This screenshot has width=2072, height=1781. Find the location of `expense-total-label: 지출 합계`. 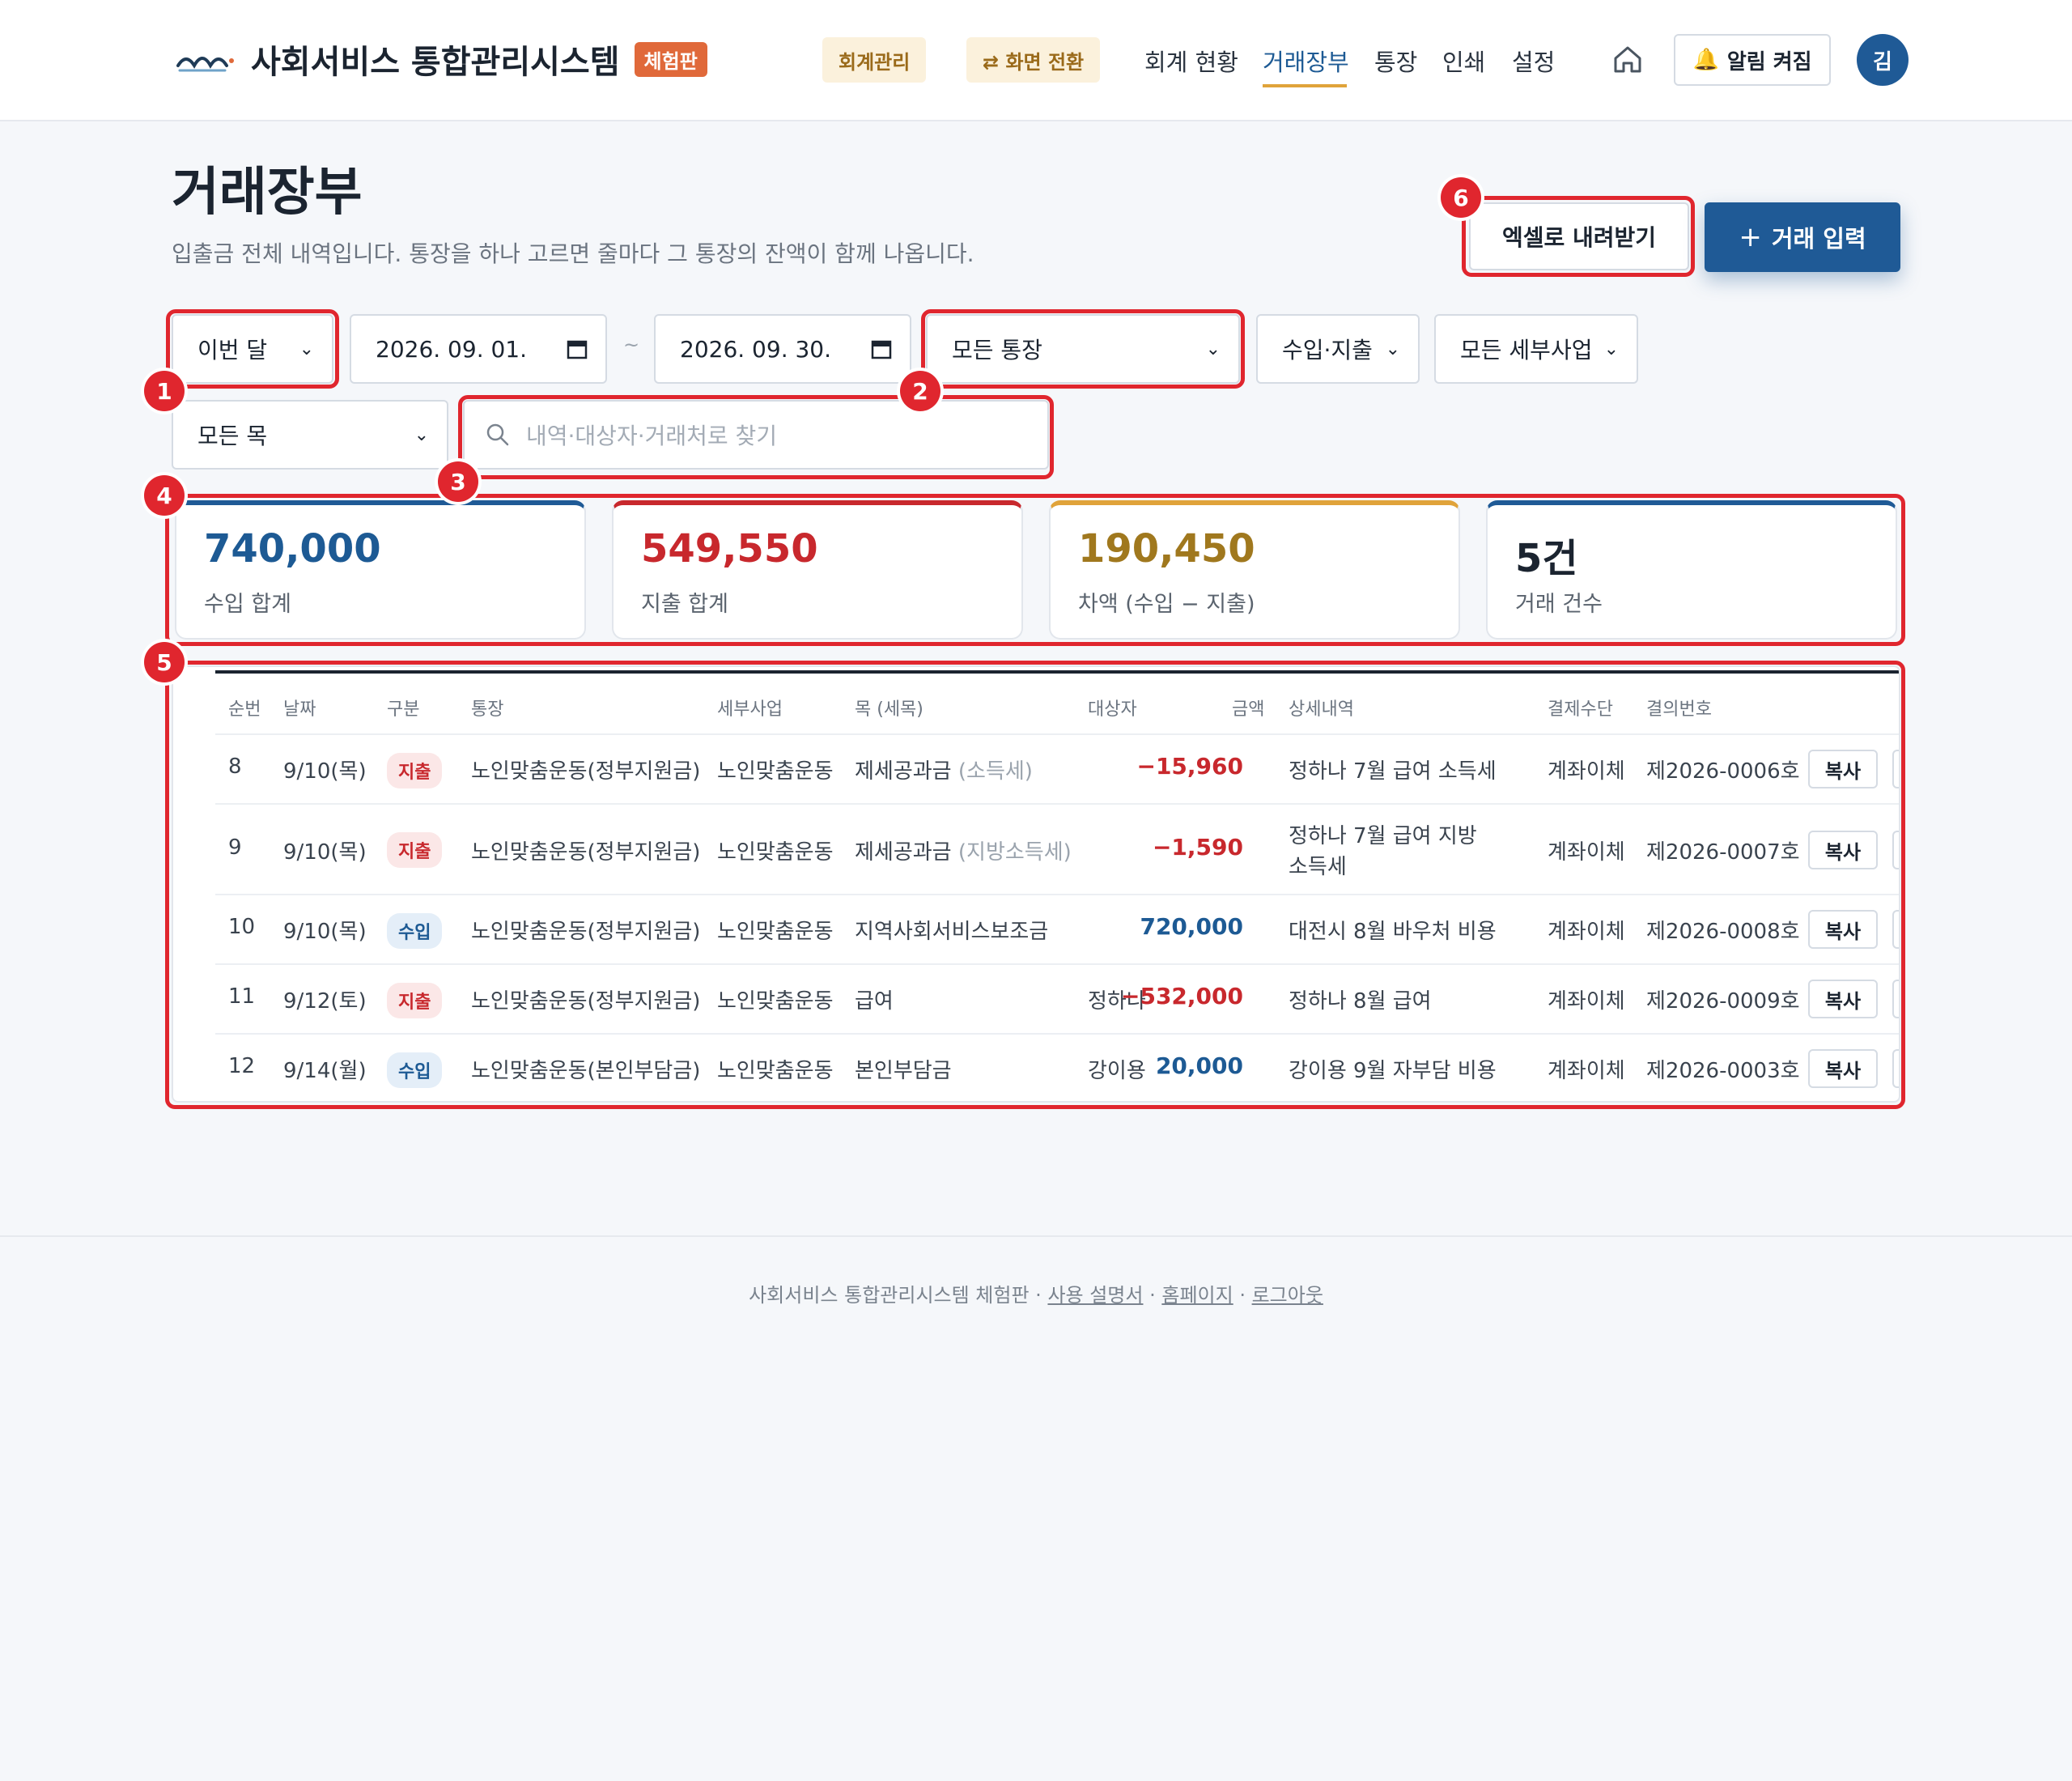

expense-total-label: 지출 합계 is located at coordinates (684, 604).